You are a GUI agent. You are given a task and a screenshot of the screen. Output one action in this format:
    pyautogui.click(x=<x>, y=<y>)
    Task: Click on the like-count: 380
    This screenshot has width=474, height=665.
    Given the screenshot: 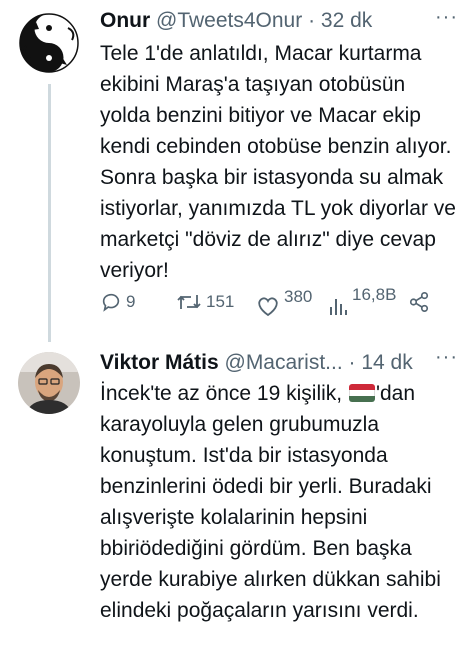 What is the action you would take?
    pyautogui.click(x=298, y=296)
    